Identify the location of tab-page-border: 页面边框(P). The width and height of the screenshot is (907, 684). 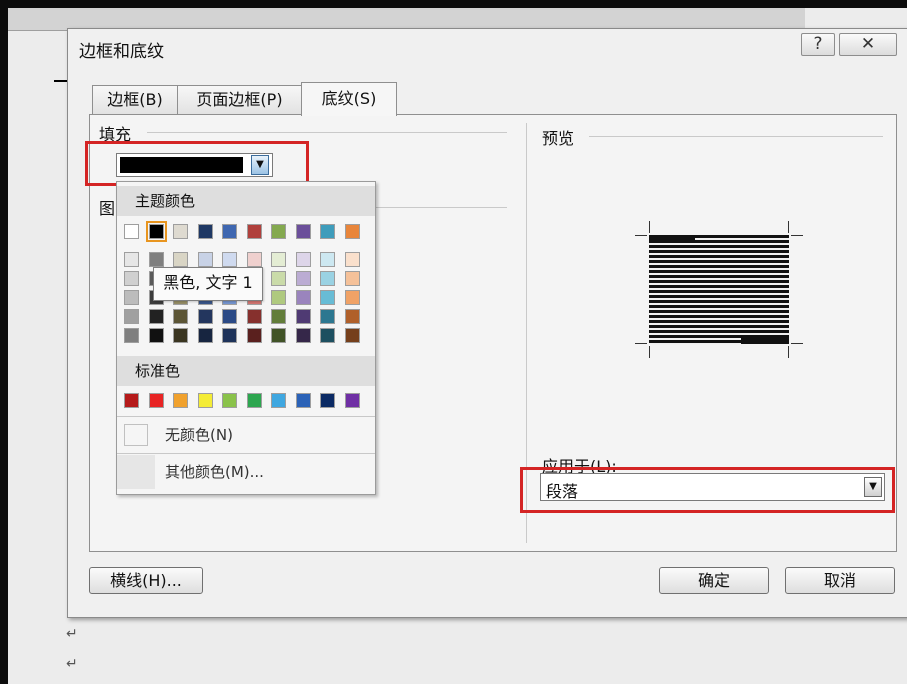
(239, 99).